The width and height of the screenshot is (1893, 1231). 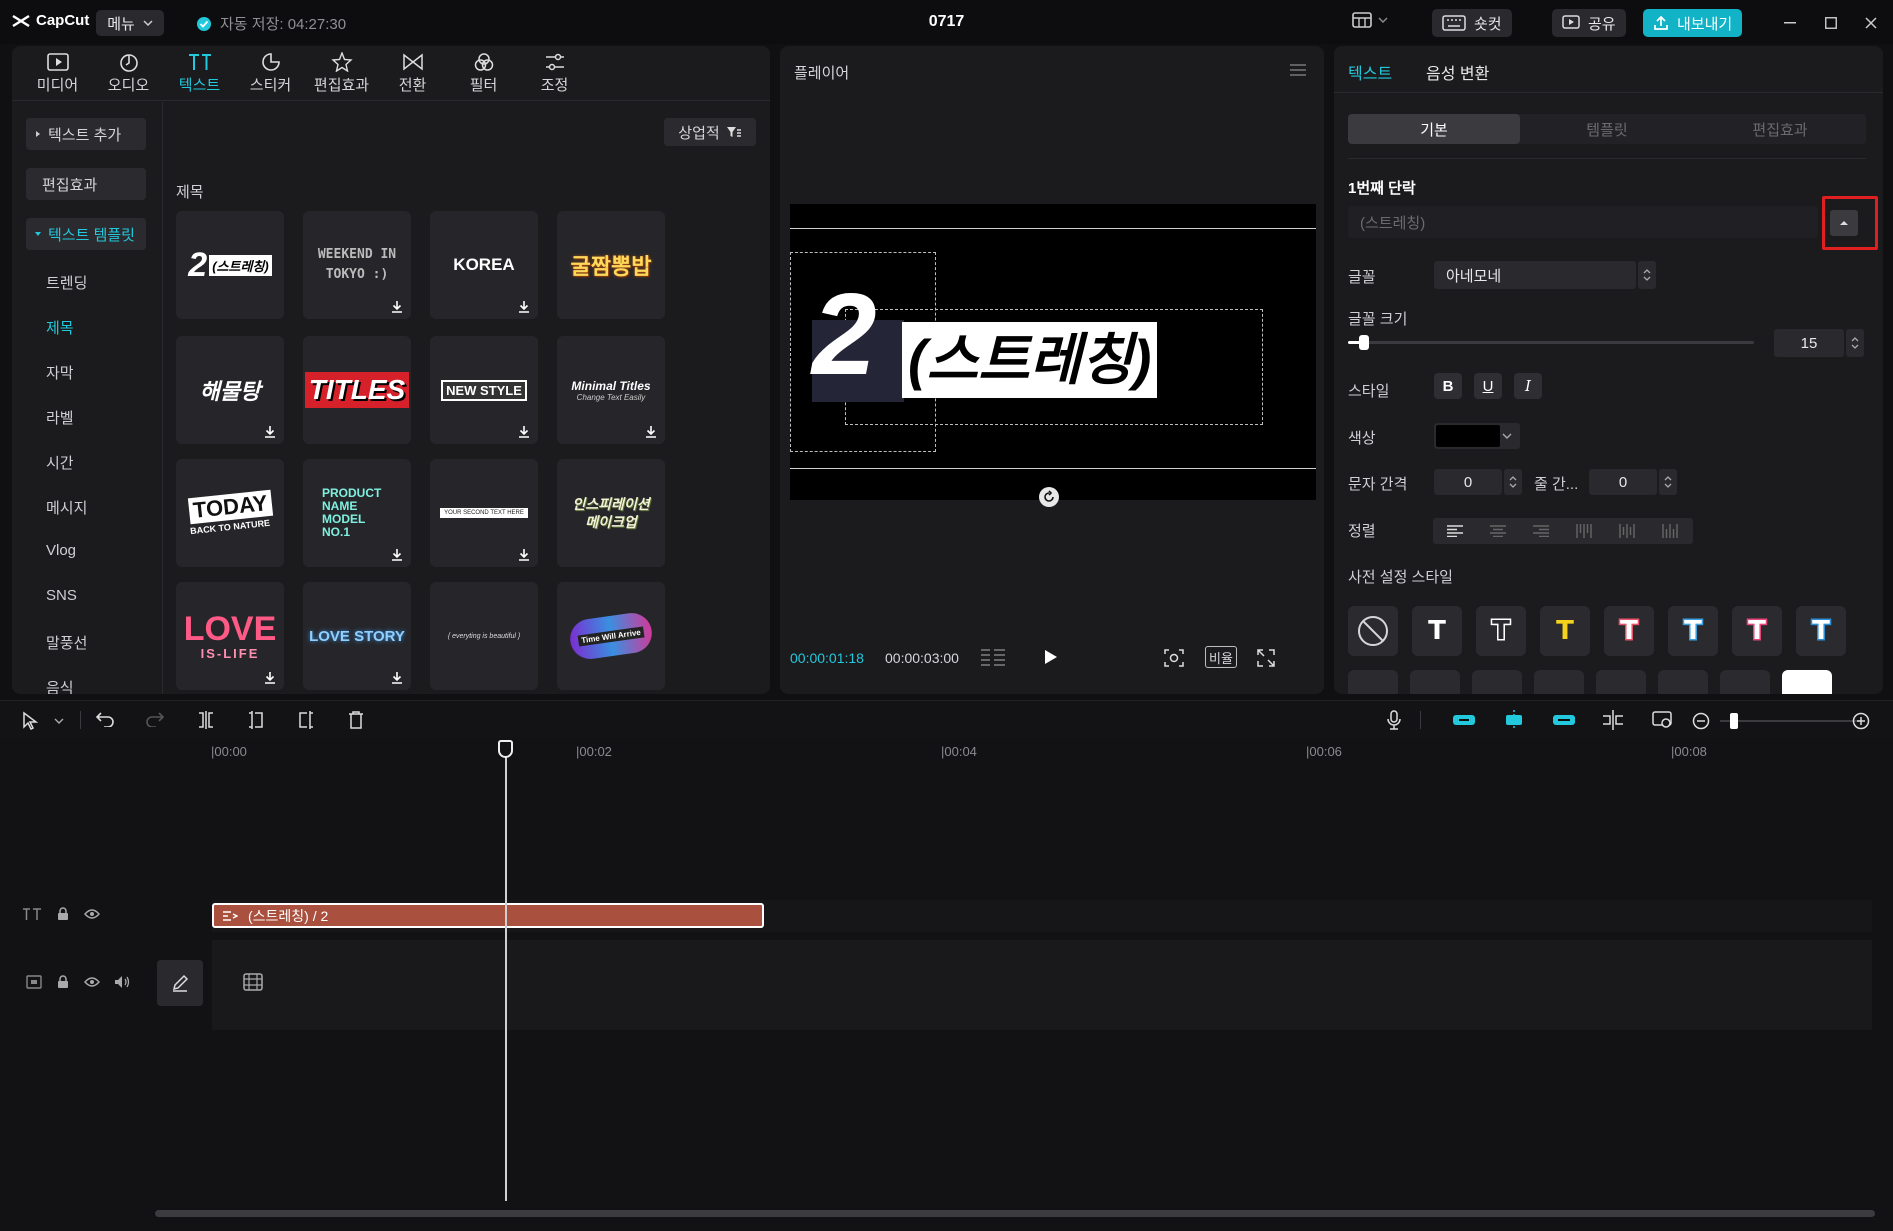 I want to click on color-picker, so click(x=1477, y=436).